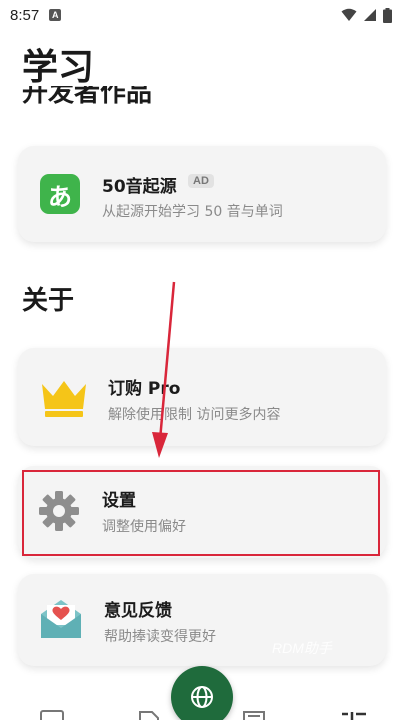 The width and height of the screenshot is (402, 720). What do you see at coordinates (194, 415) in the screenshot?
I see `subscribe-subtitle: 解除使用限制 访问更多内容` at bounding box center [194, 415].